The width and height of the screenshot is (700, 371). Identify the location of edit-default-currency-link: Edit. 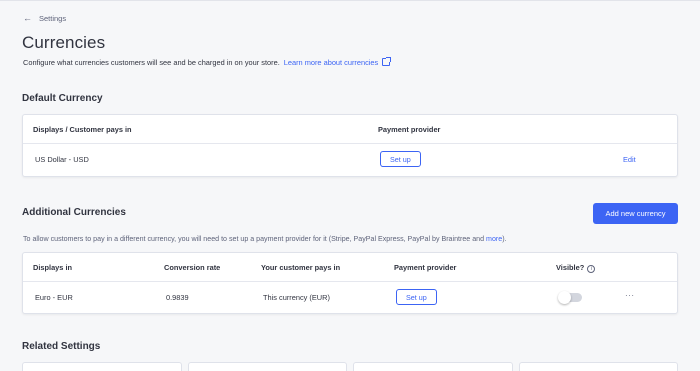
(629, 159).